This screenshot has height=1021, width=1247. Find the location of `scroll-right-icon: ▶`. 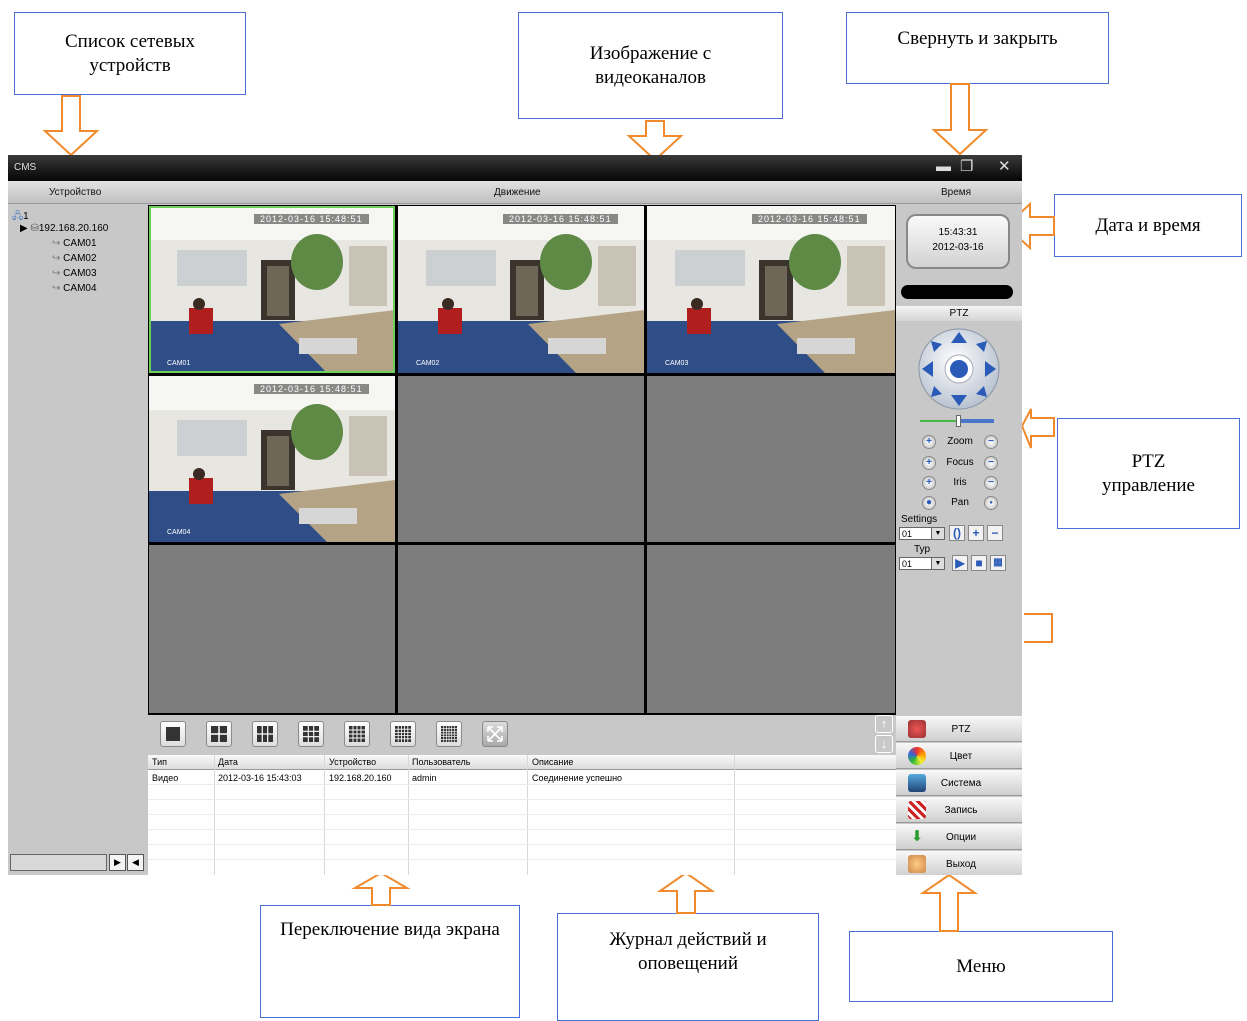

scroll-right-icon: ▶ is located at coordinates (117, 862).